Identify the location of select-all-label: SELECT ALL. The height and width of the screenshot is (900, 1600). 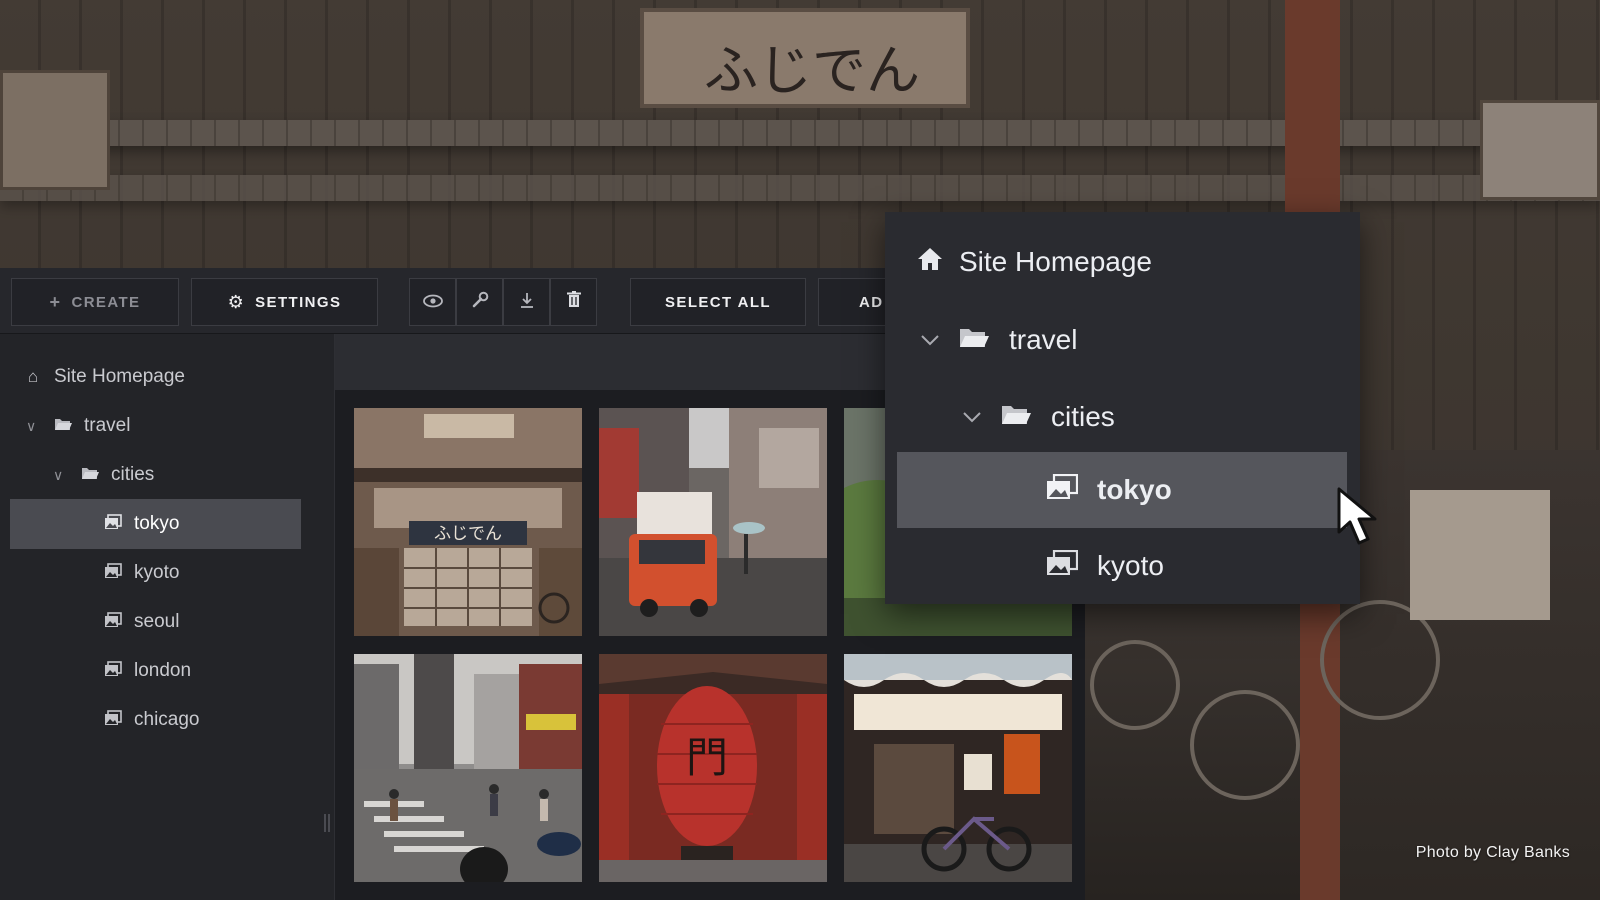
(718, 302).